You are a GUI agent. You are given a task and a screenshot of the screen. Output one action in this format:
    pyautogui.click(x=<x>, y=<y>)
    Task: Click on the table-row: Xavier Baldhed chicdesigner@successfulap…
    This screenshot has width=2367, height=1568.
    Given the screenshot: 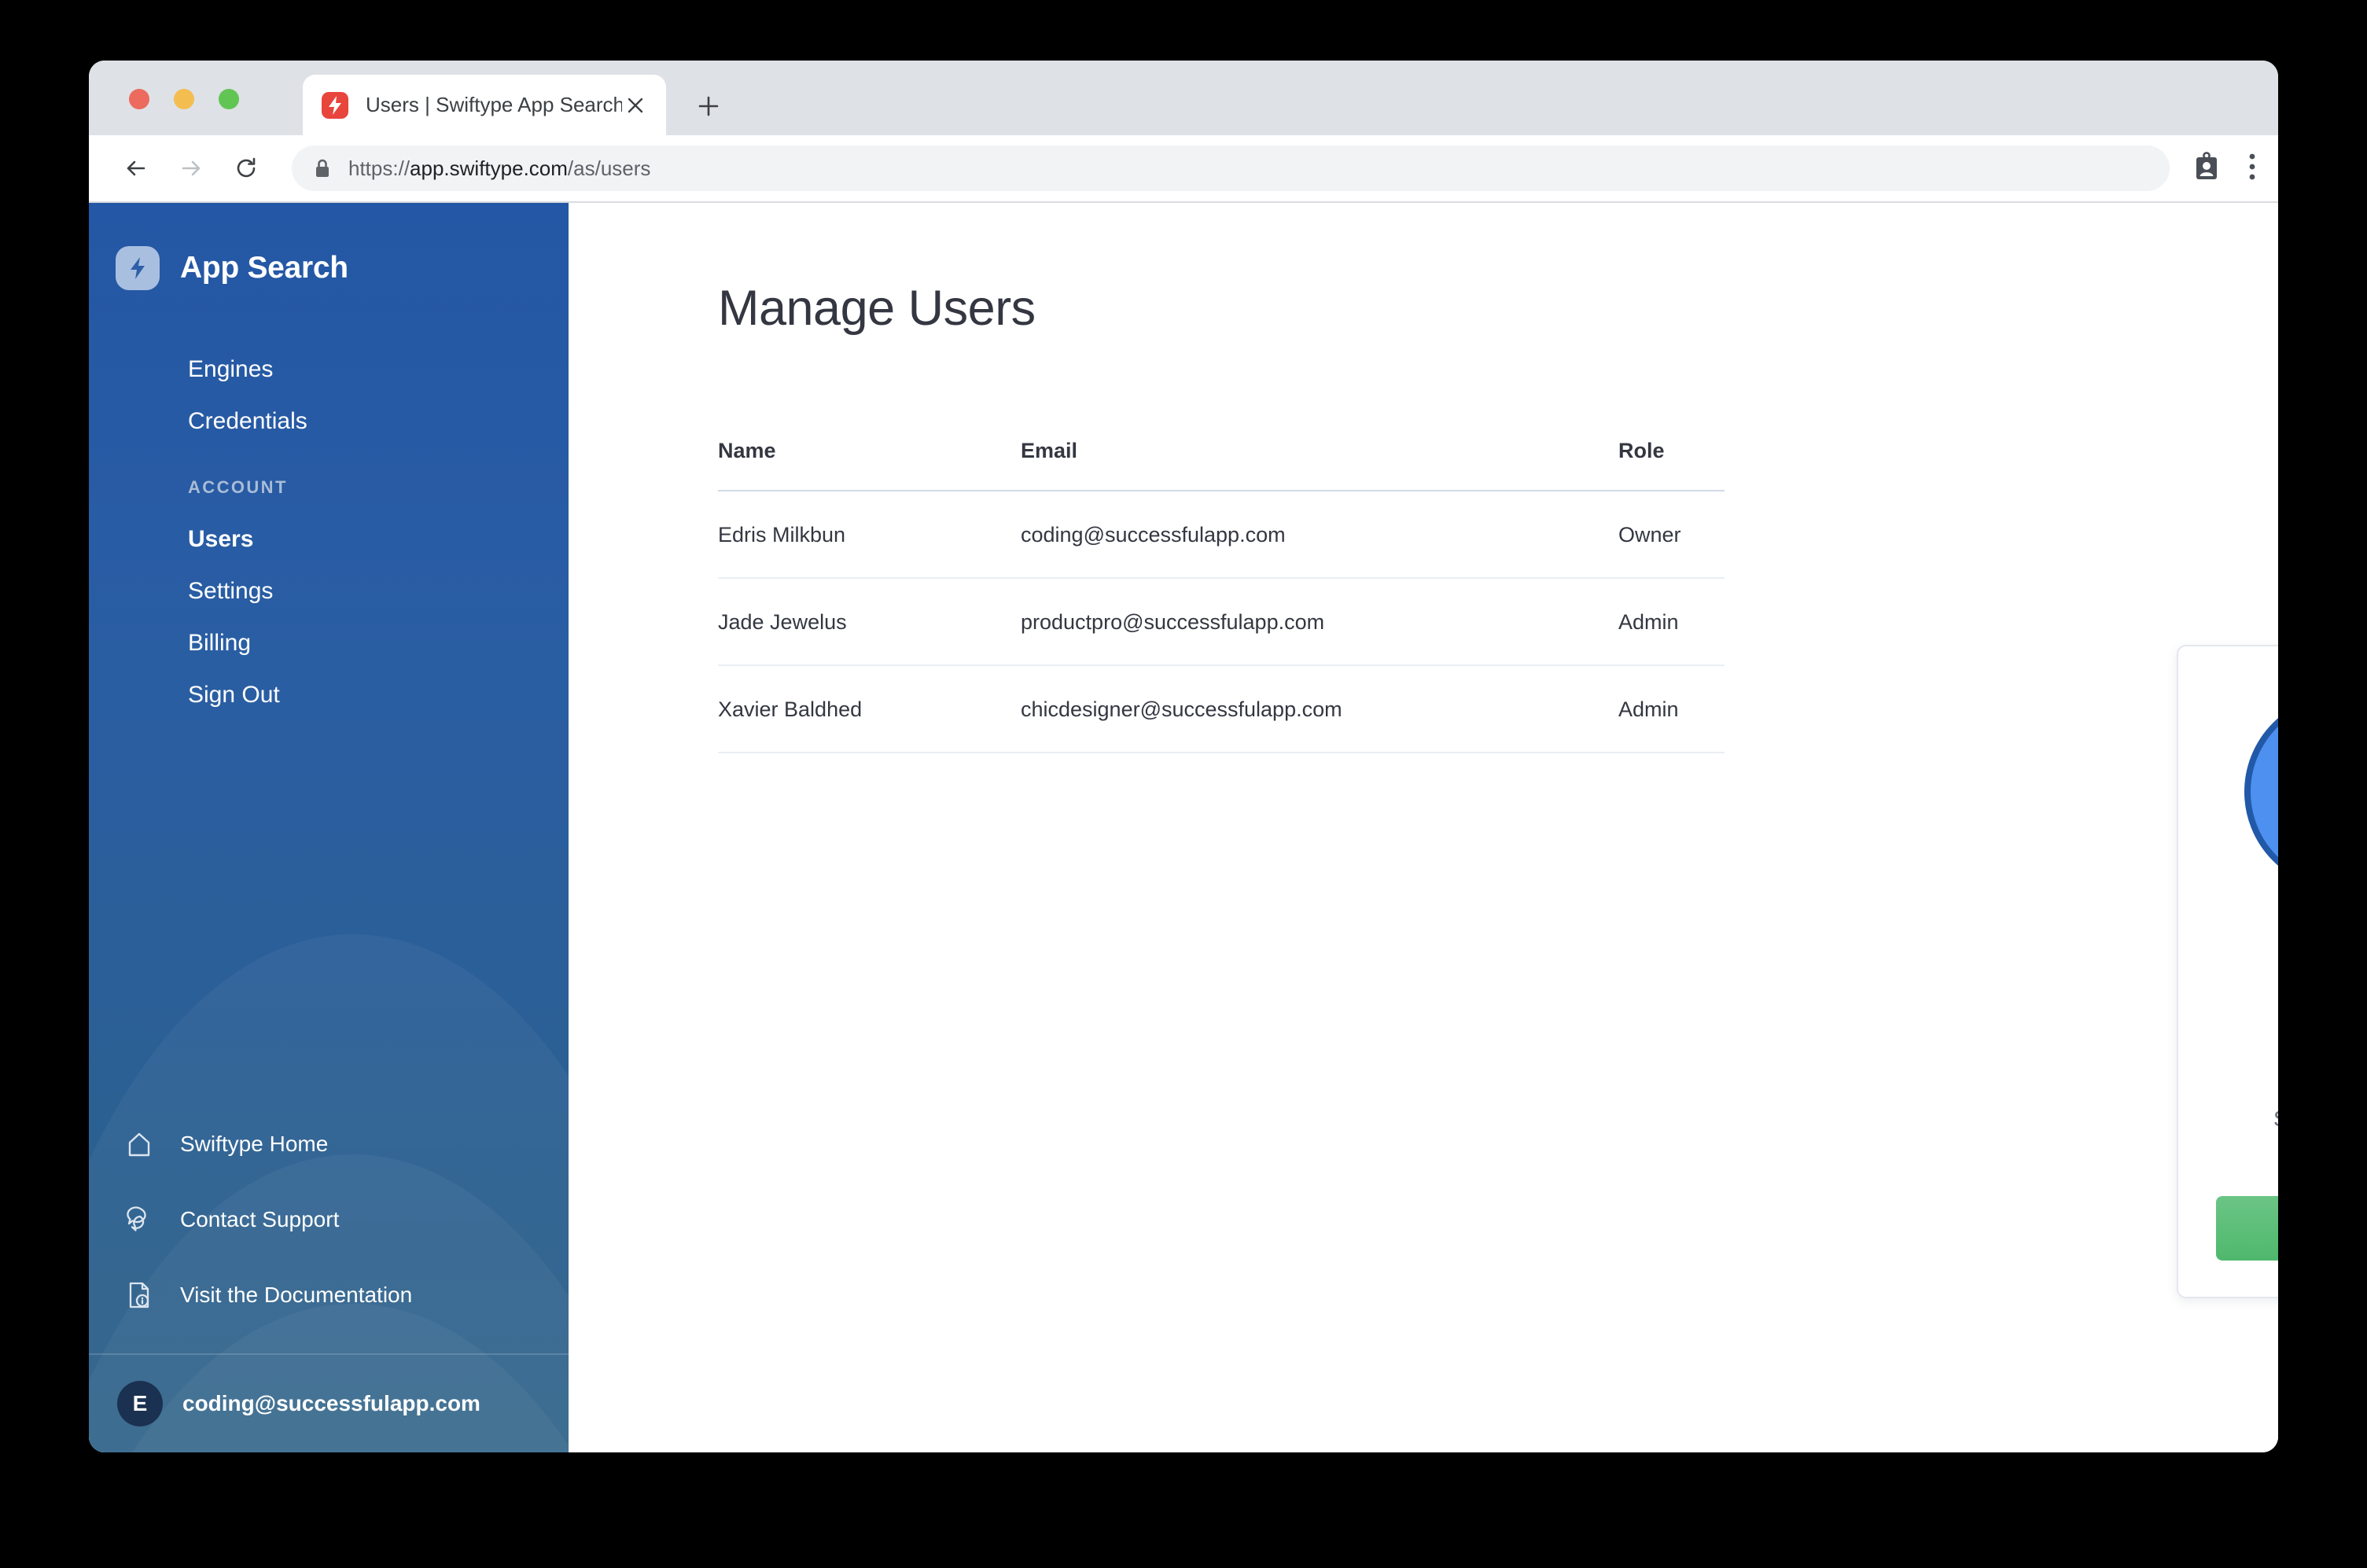 What is the action you would take?
    pyautogui.click(x=1221, y=709)
    